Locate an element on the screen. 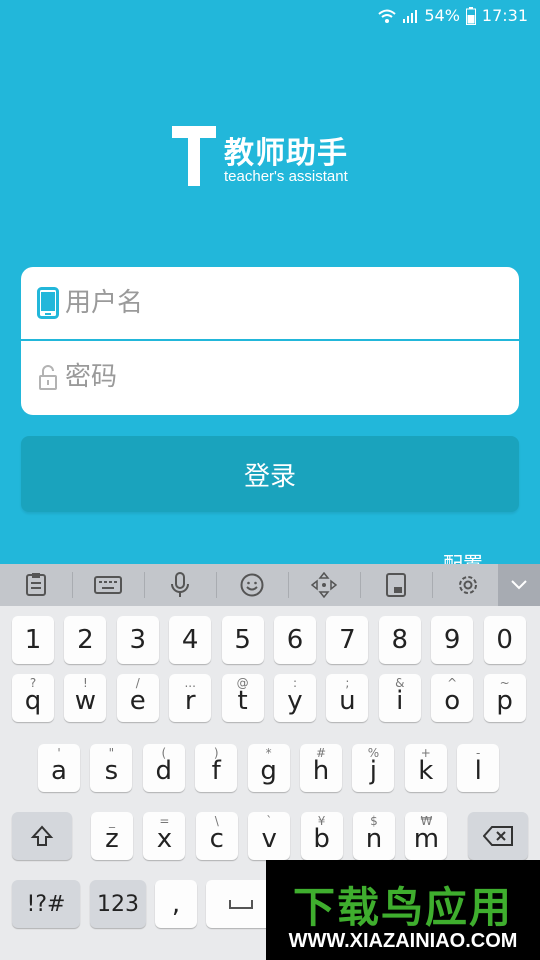  key-label: q is located at coordinates (33, 701).